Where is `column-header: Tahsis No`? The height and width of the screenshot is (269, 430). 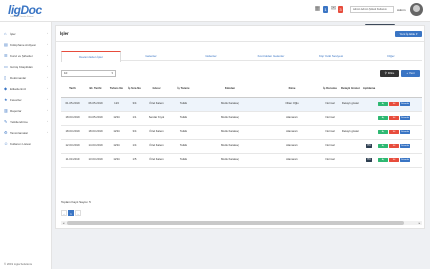
column-header: Tahsis No is located at coordinates (116, 89).